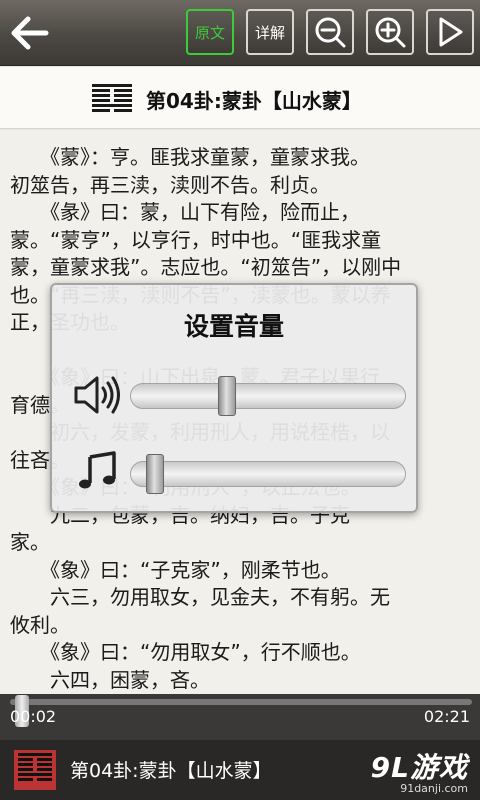 The width and height of the screenshot is (480, 800). I want to click on text-line: 蒙。“蒙亨”，以亨行，时中也。“匪我求童, so click(196, 239).